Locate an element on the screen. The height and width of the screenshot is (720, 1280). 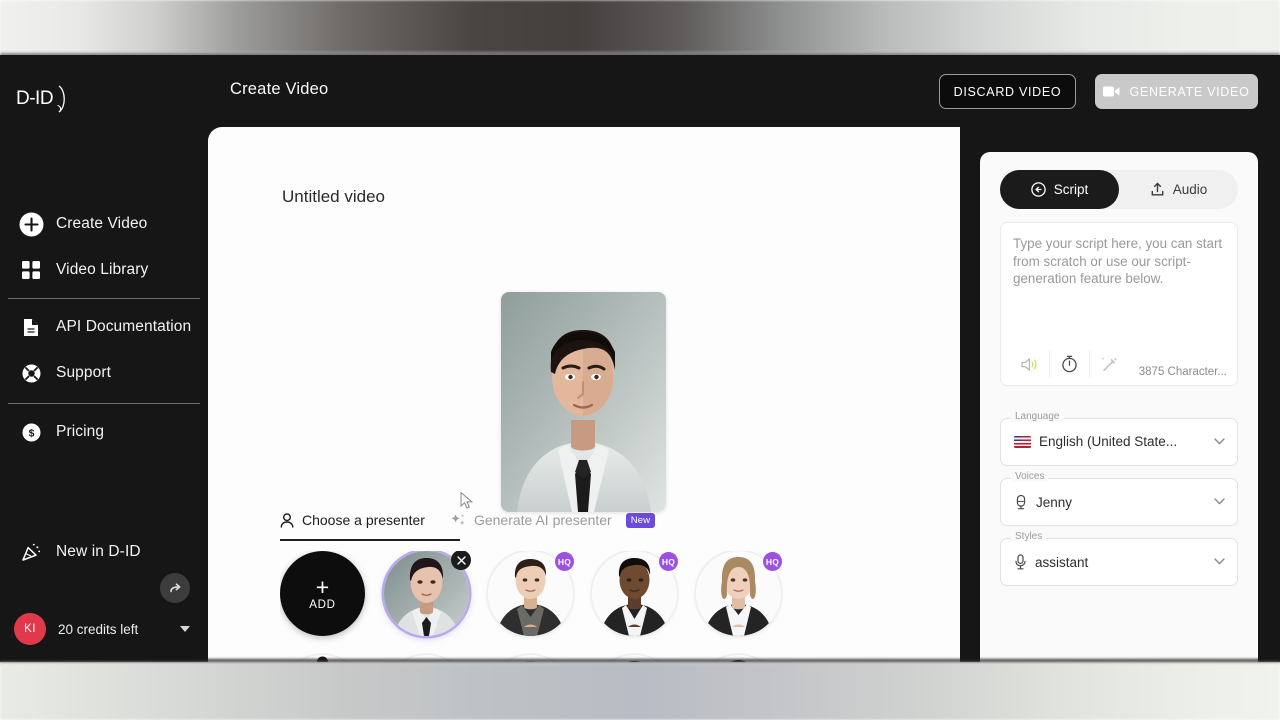
microphone-icon is located at coordinates (1020, 562).